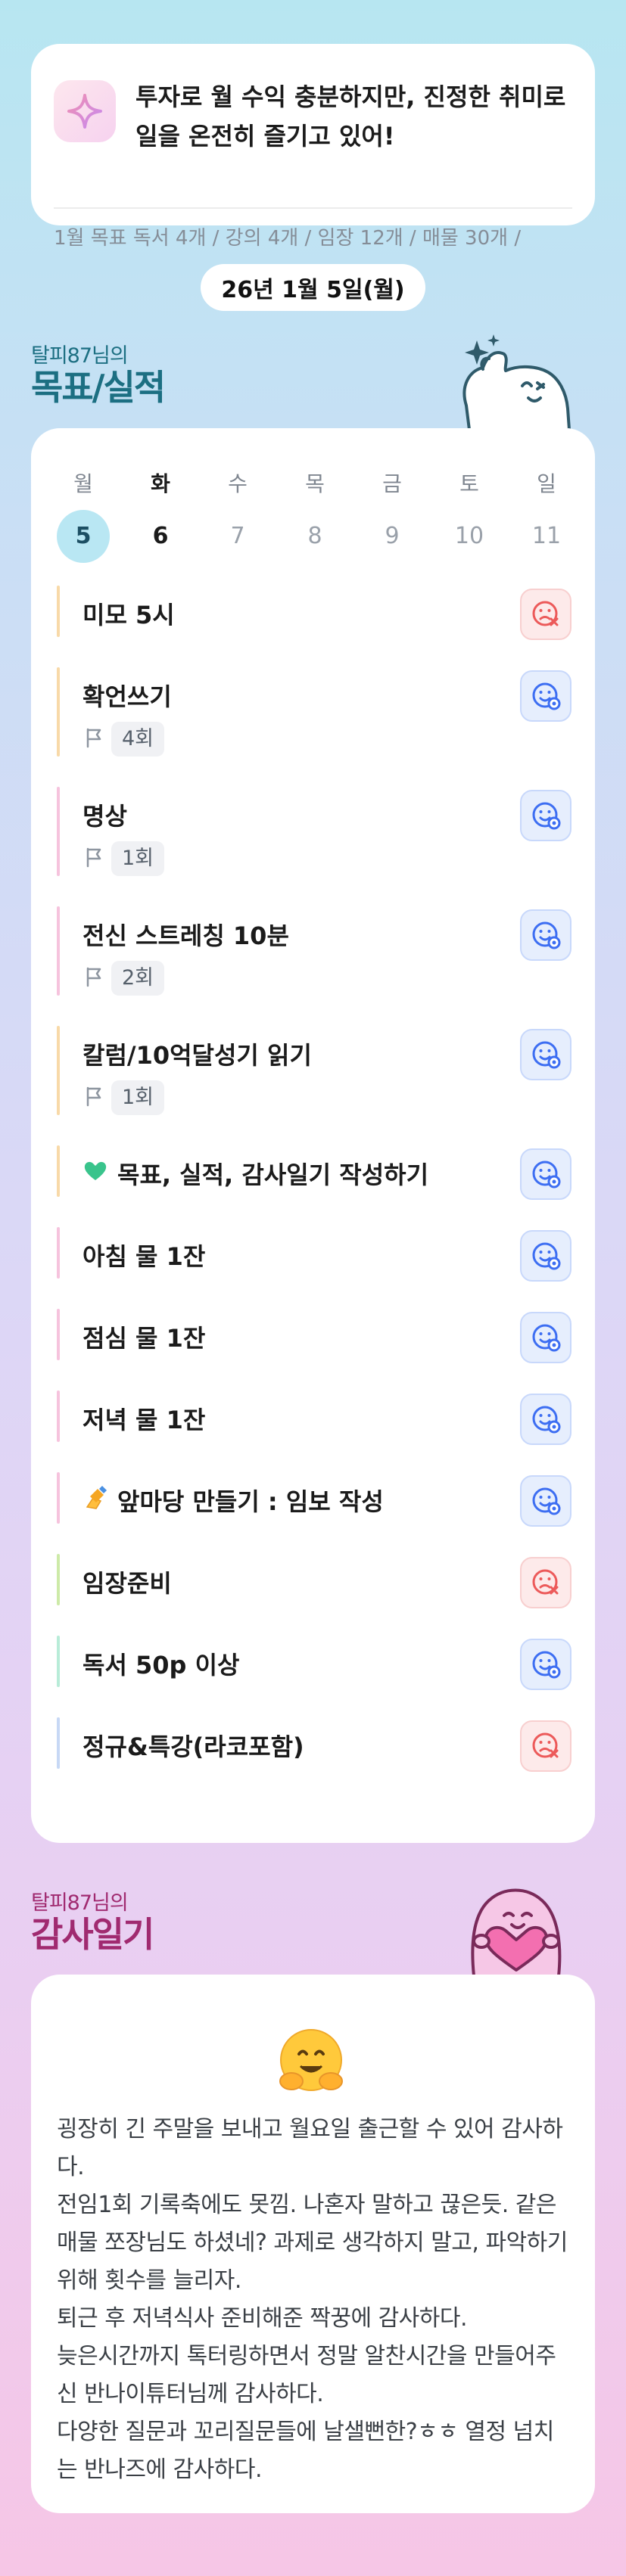 Image resolution: width=626 pixels, height=2576 pixels. Describe the element at coordinates (350, 116) in the screenshot. I see `goal-statement: 투자로 월 수익 충분하지만, 진정한 취미로 일을 온전히 즐기고 있어!` at that location.